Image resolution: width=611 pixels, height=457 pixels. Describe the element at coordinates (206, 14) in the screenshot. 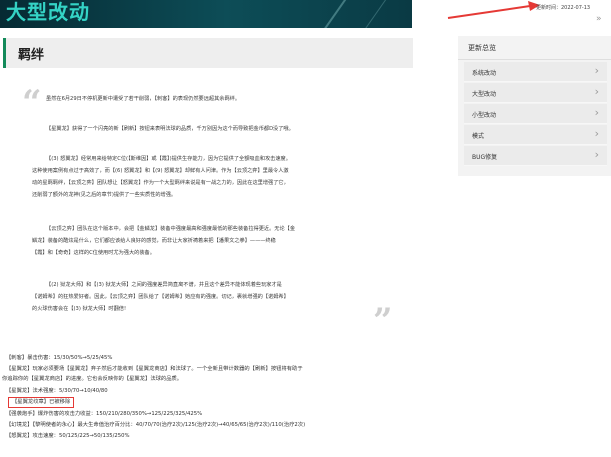

I see `page-banner: 大型改动` at that location.